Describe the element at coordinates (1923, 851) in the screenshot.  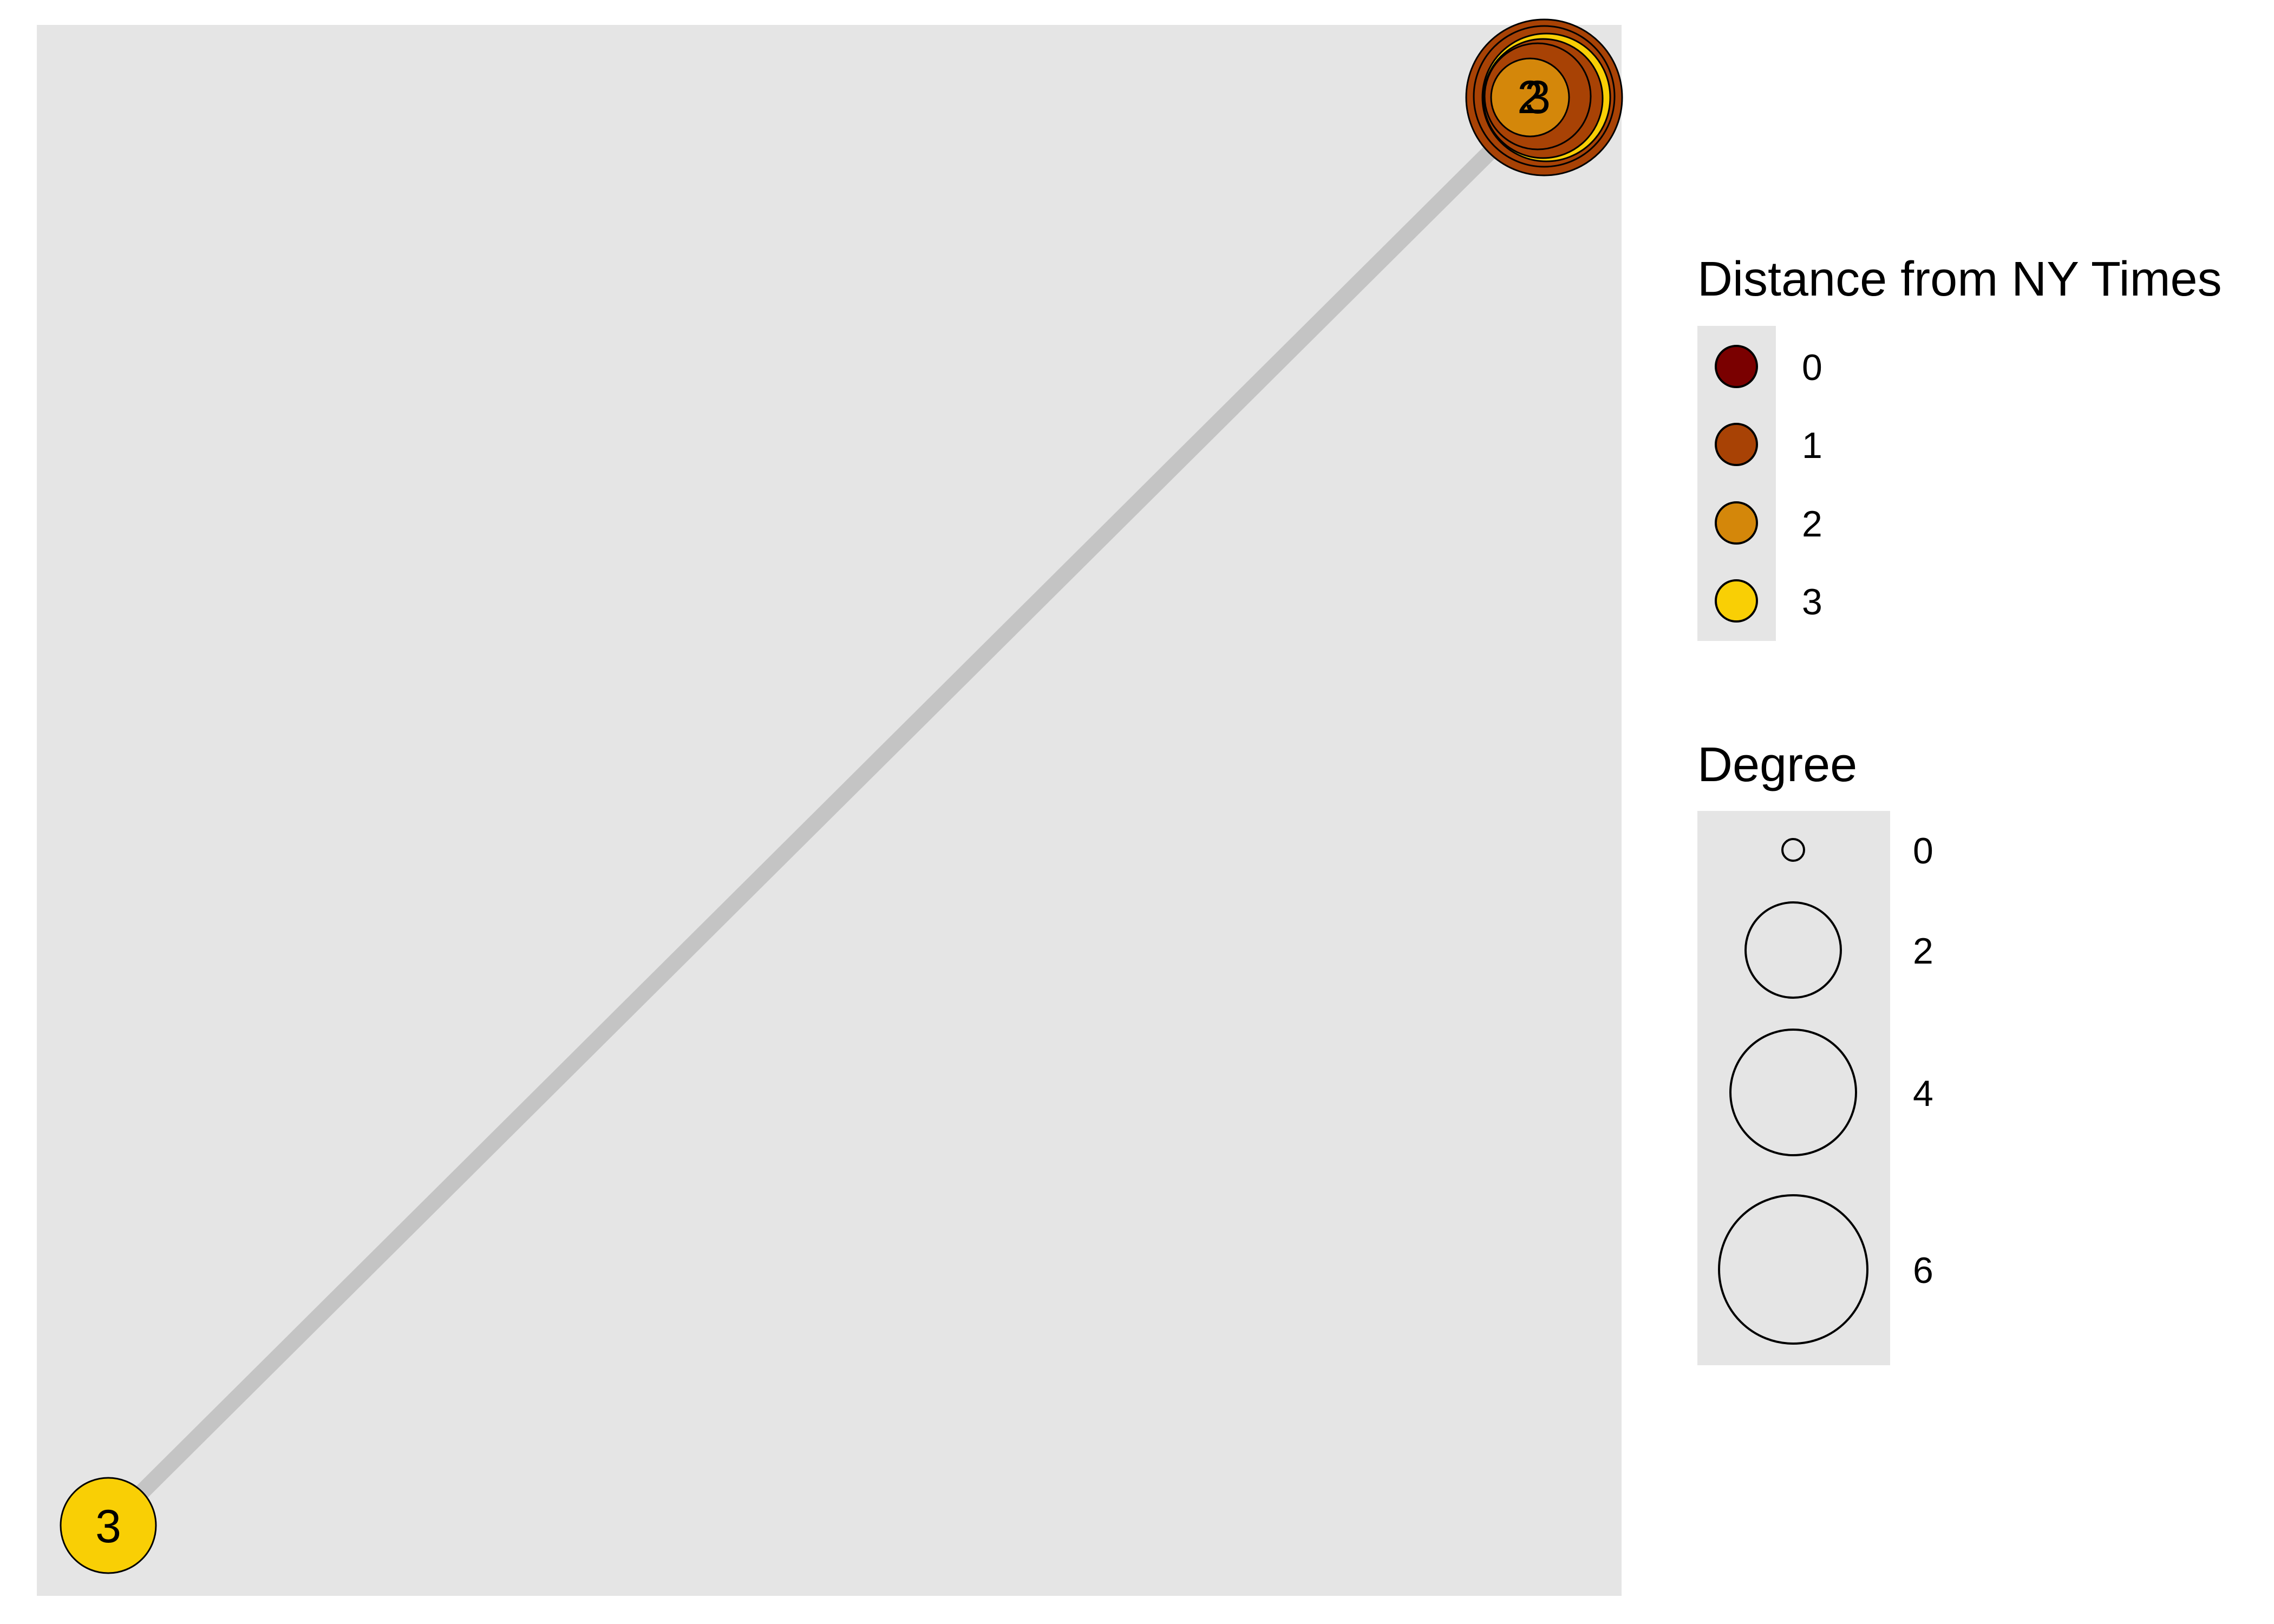
I see `legend-degree-label: 0` at that location.